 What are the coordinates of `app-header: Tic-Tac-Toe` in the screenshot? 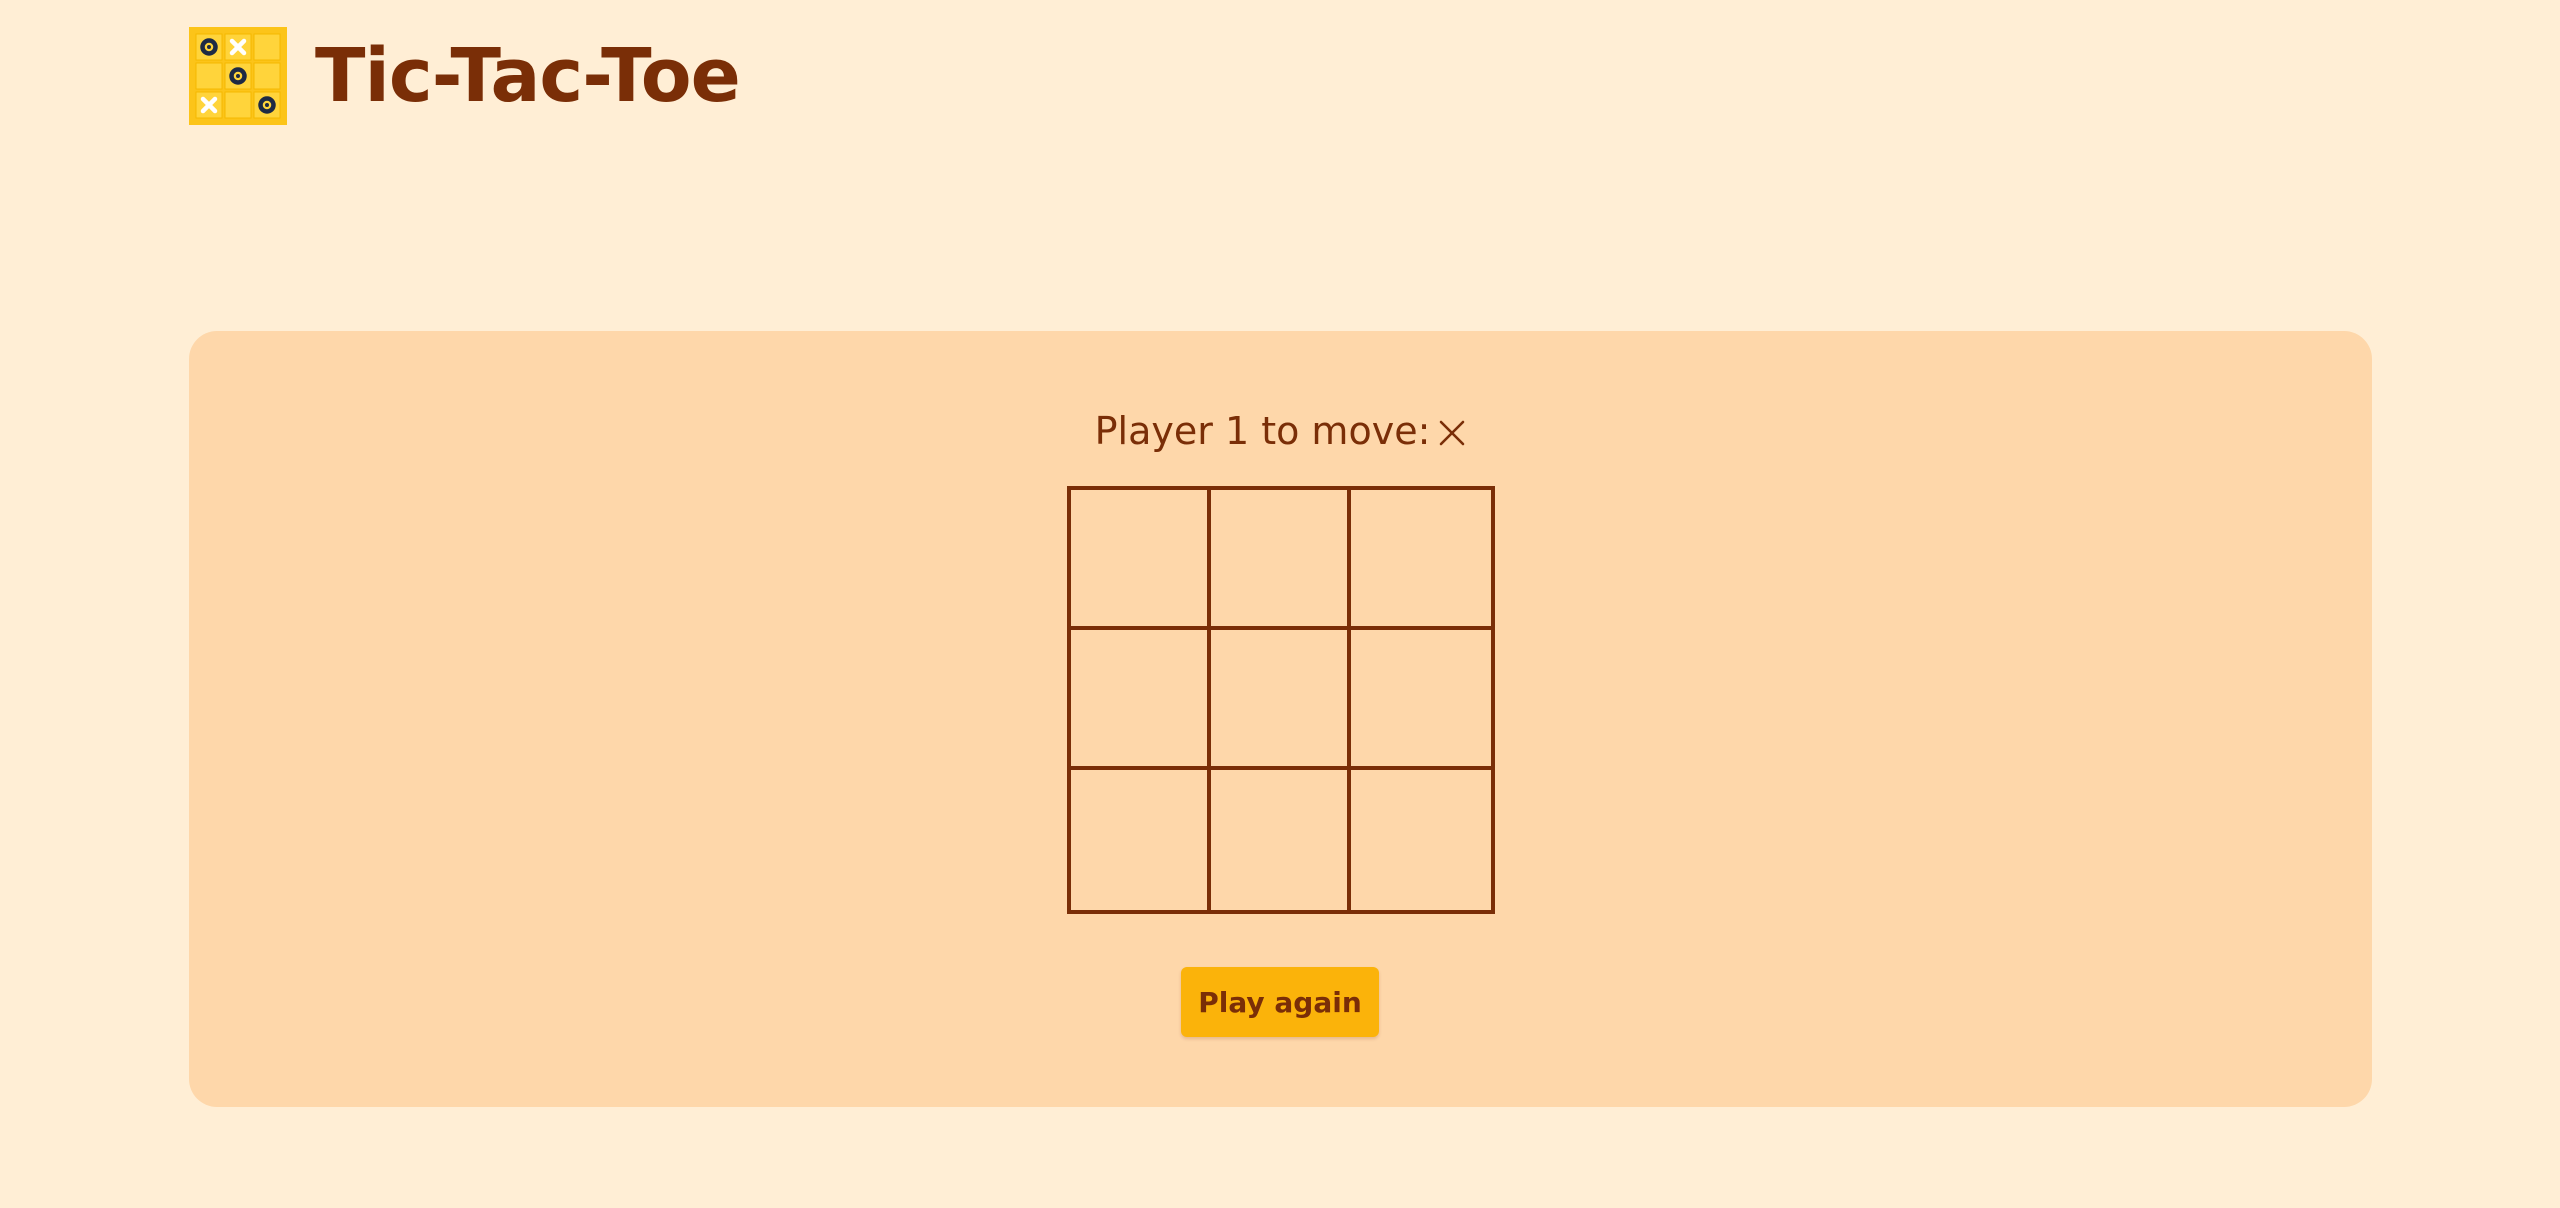 It's located at (465, 76).